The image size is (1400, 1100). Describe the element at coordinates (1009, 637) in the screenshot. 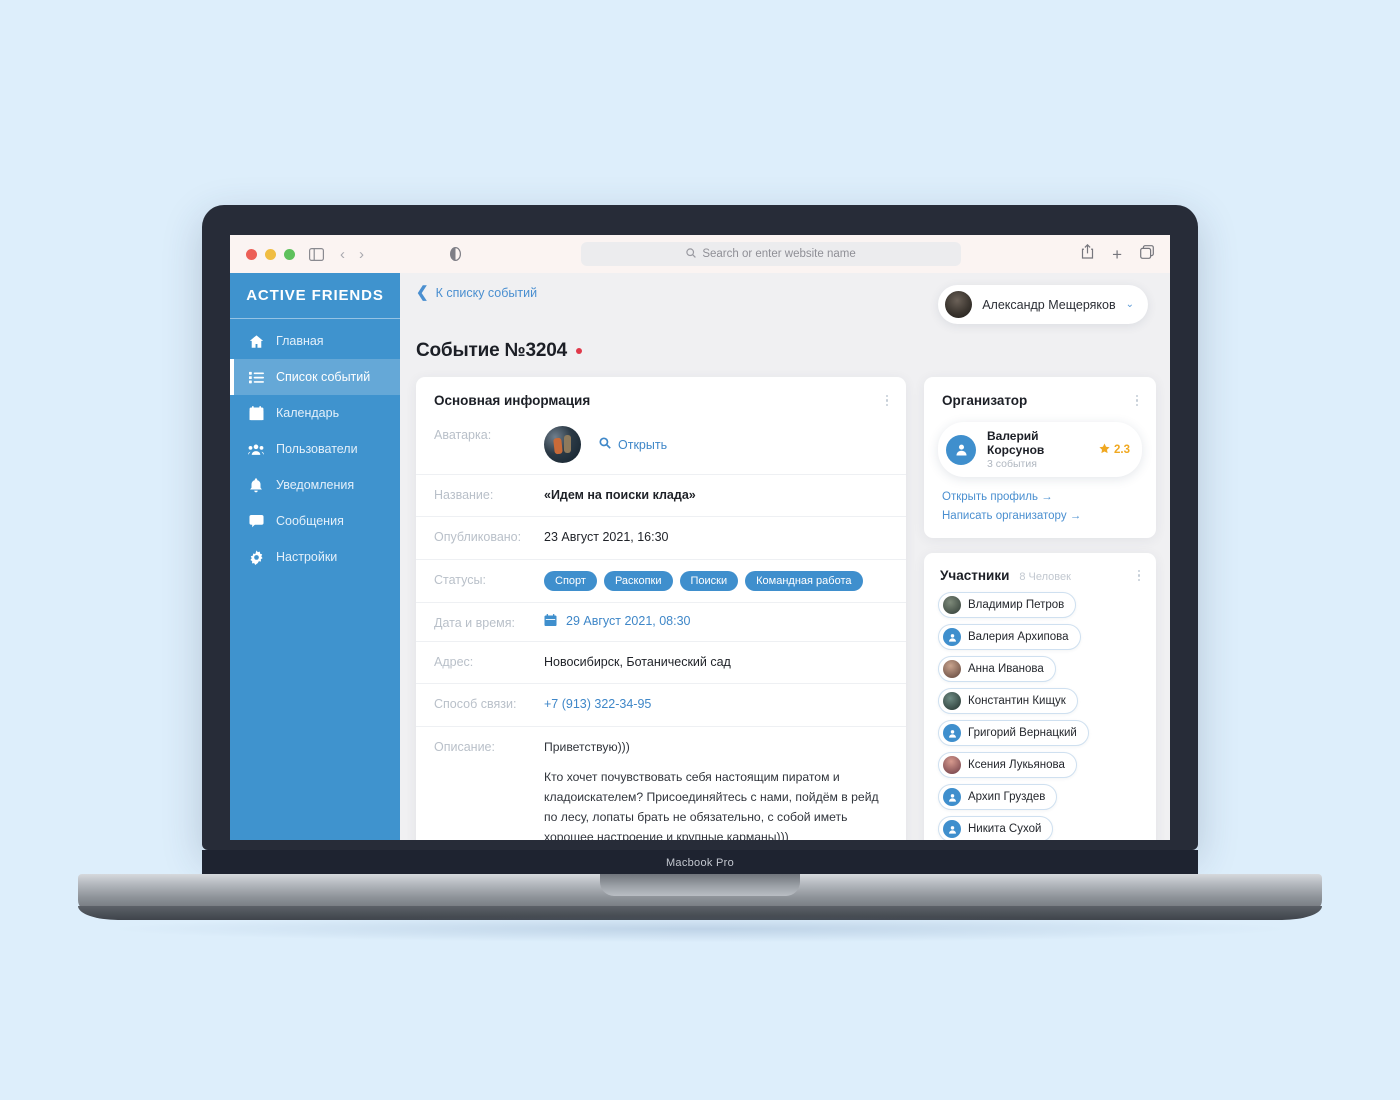

I see `list-item: Валерия Архипова` at that location.